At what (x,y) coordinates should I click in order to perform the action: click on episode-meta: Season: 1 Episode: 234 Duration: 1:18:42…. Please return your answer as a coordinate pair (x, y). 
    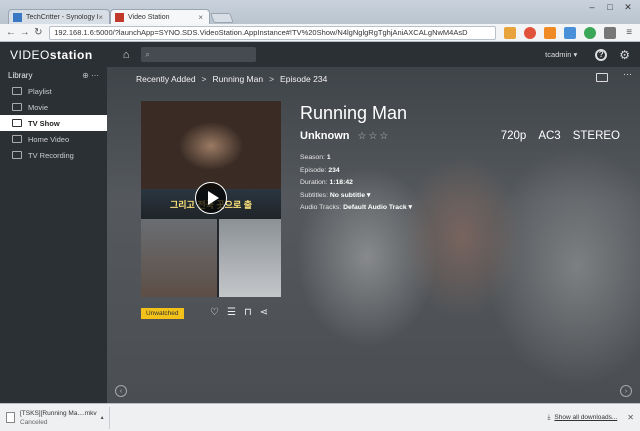
    Looking at the image, I should click on (460, 183).